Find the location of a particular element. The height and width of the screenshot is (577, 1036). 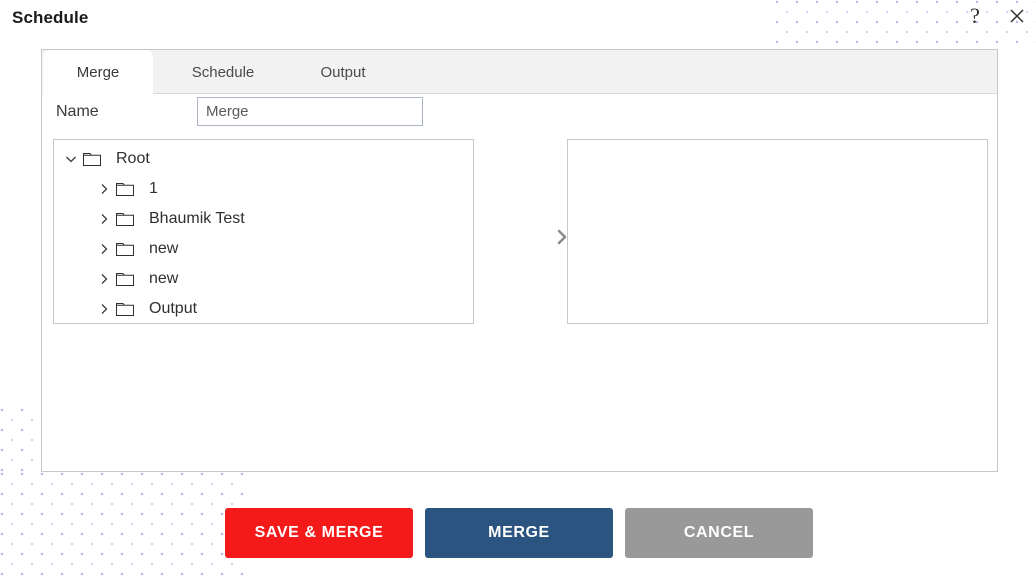

name-label: Name is located at coordinates (77, 111).